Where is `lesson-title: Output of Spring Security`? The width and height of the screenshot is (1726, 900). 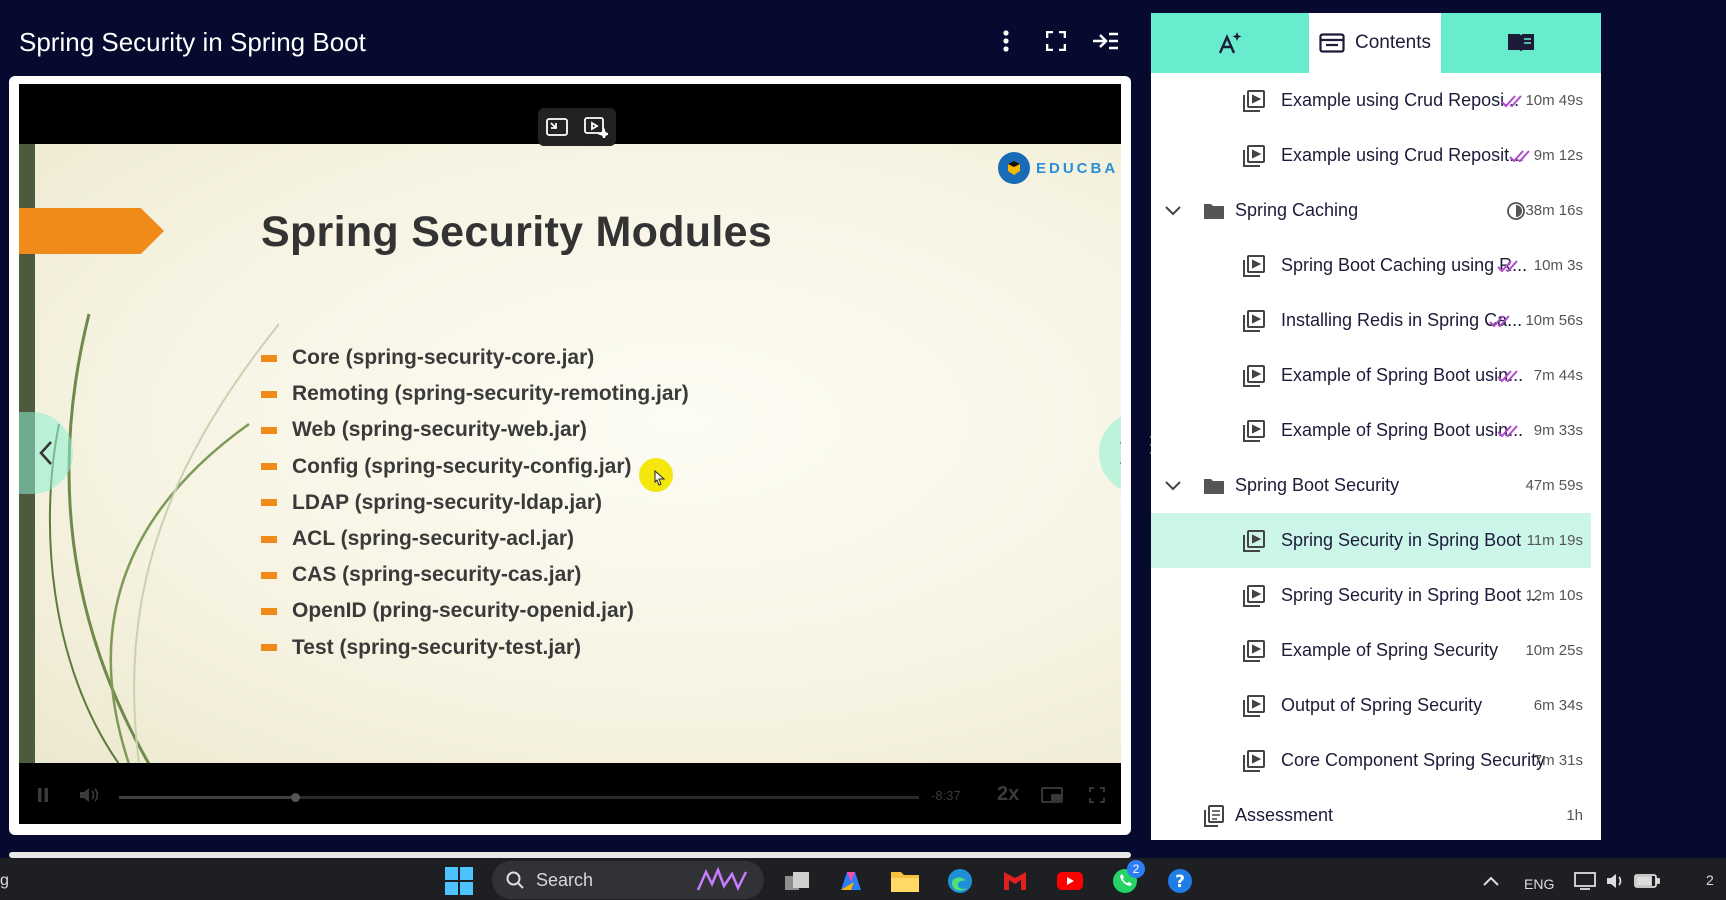
lesson-title: Output of Spring Security is located at coordinates (1382, 705).